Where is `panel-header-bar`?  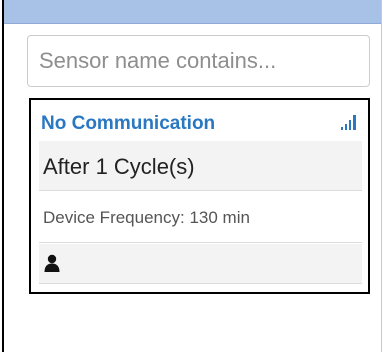
panel-header-bar is located at coordinates (192, 12).